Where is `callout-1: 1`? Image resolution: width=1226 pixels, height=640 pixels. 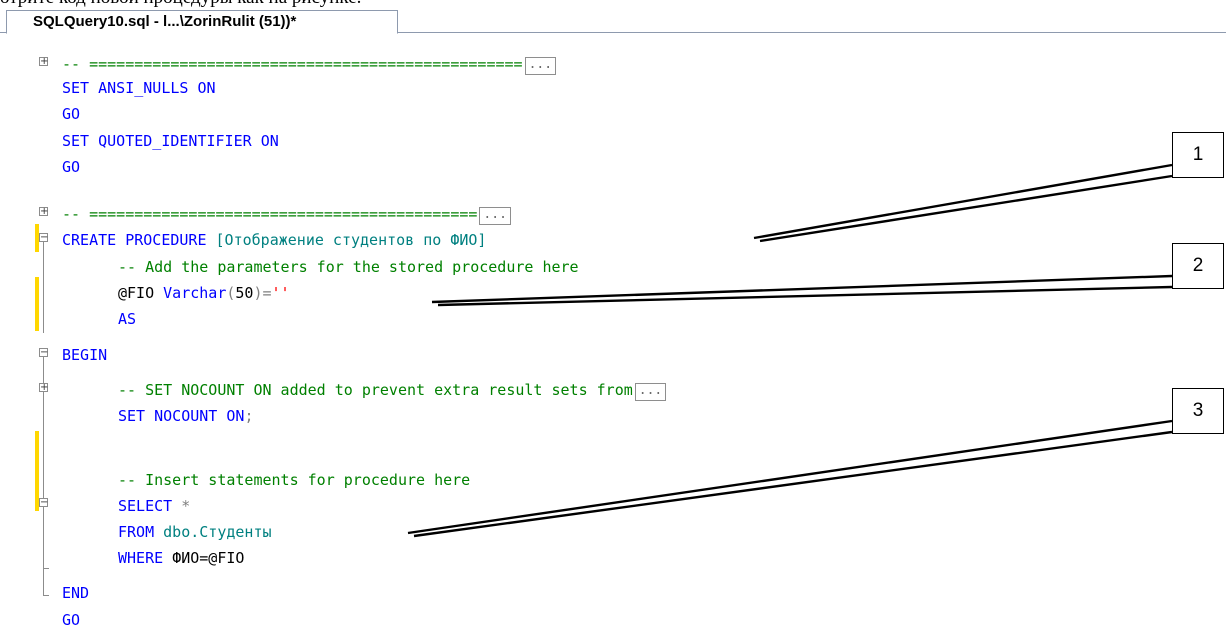
callout-1: 1 is located at coordinates (1198, 155).